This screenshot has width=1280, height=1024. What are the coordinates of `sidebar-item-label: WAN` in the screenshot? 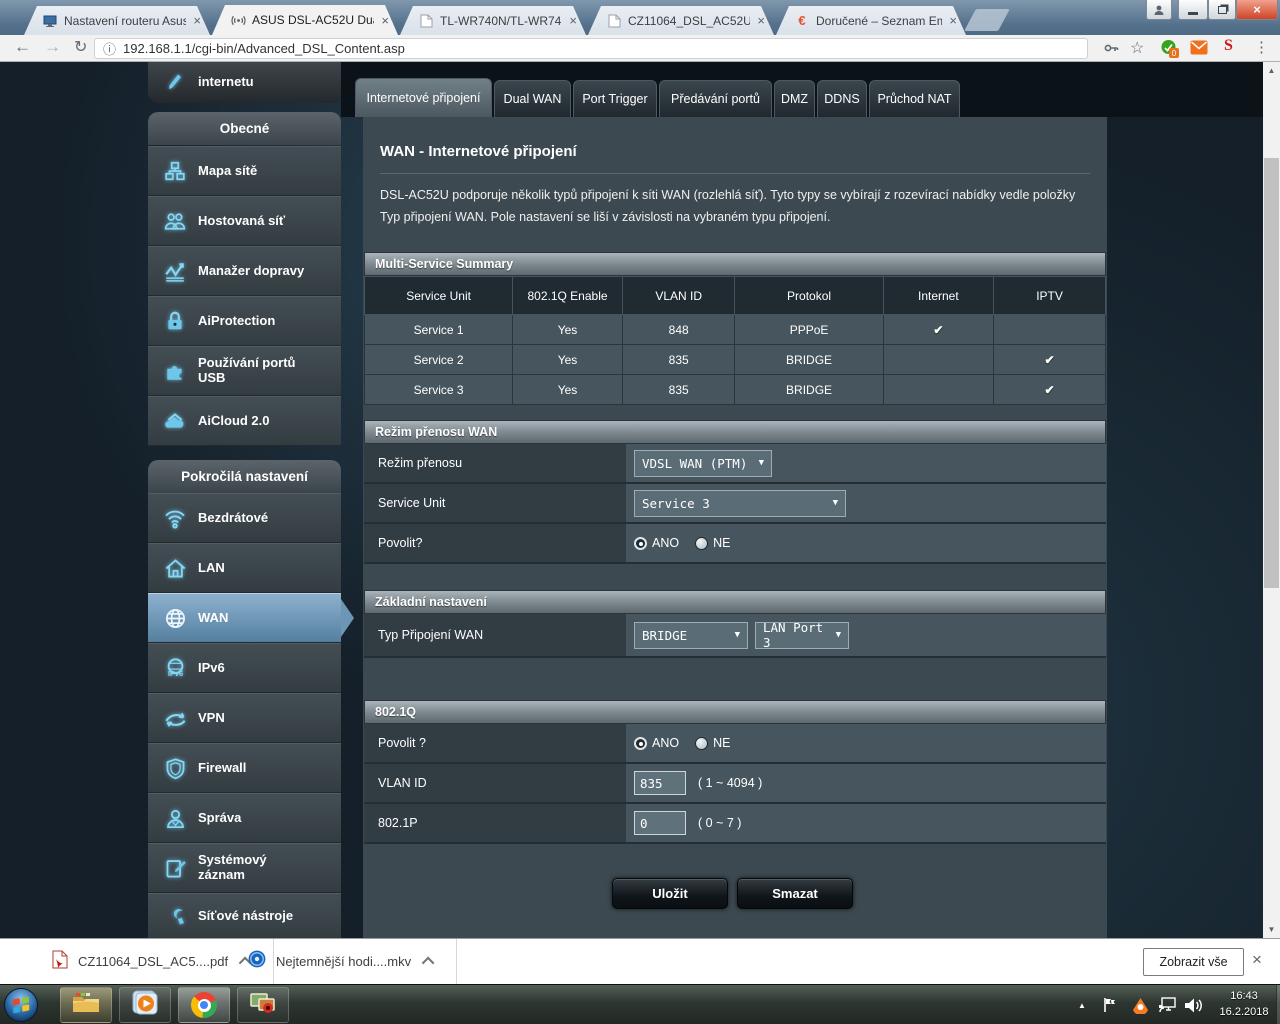 It's located at (213, 617).